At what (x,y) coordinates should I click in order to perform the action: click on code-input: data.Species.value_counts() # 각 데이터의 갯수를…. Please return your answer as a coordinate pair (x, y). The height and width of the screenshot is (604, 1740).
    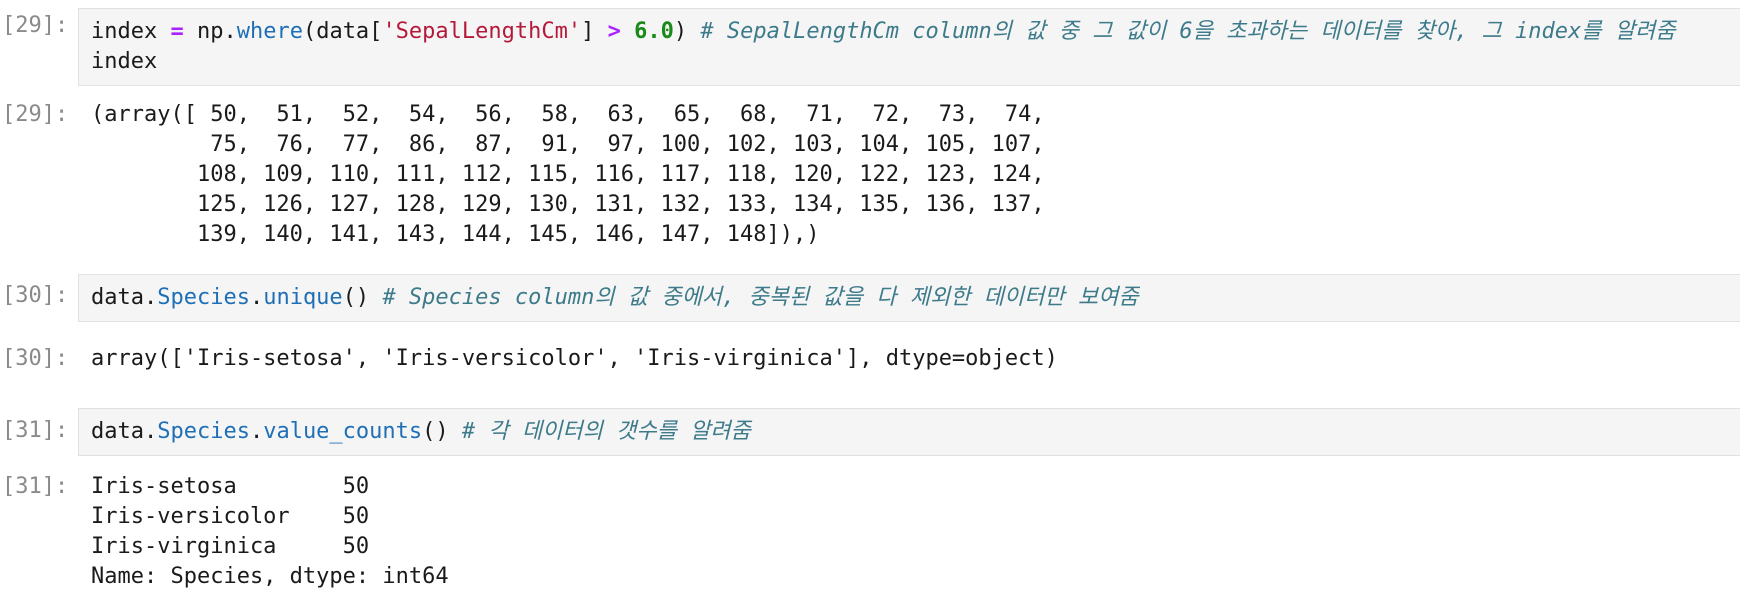
    Looking at the image, I should click on (909, 432).